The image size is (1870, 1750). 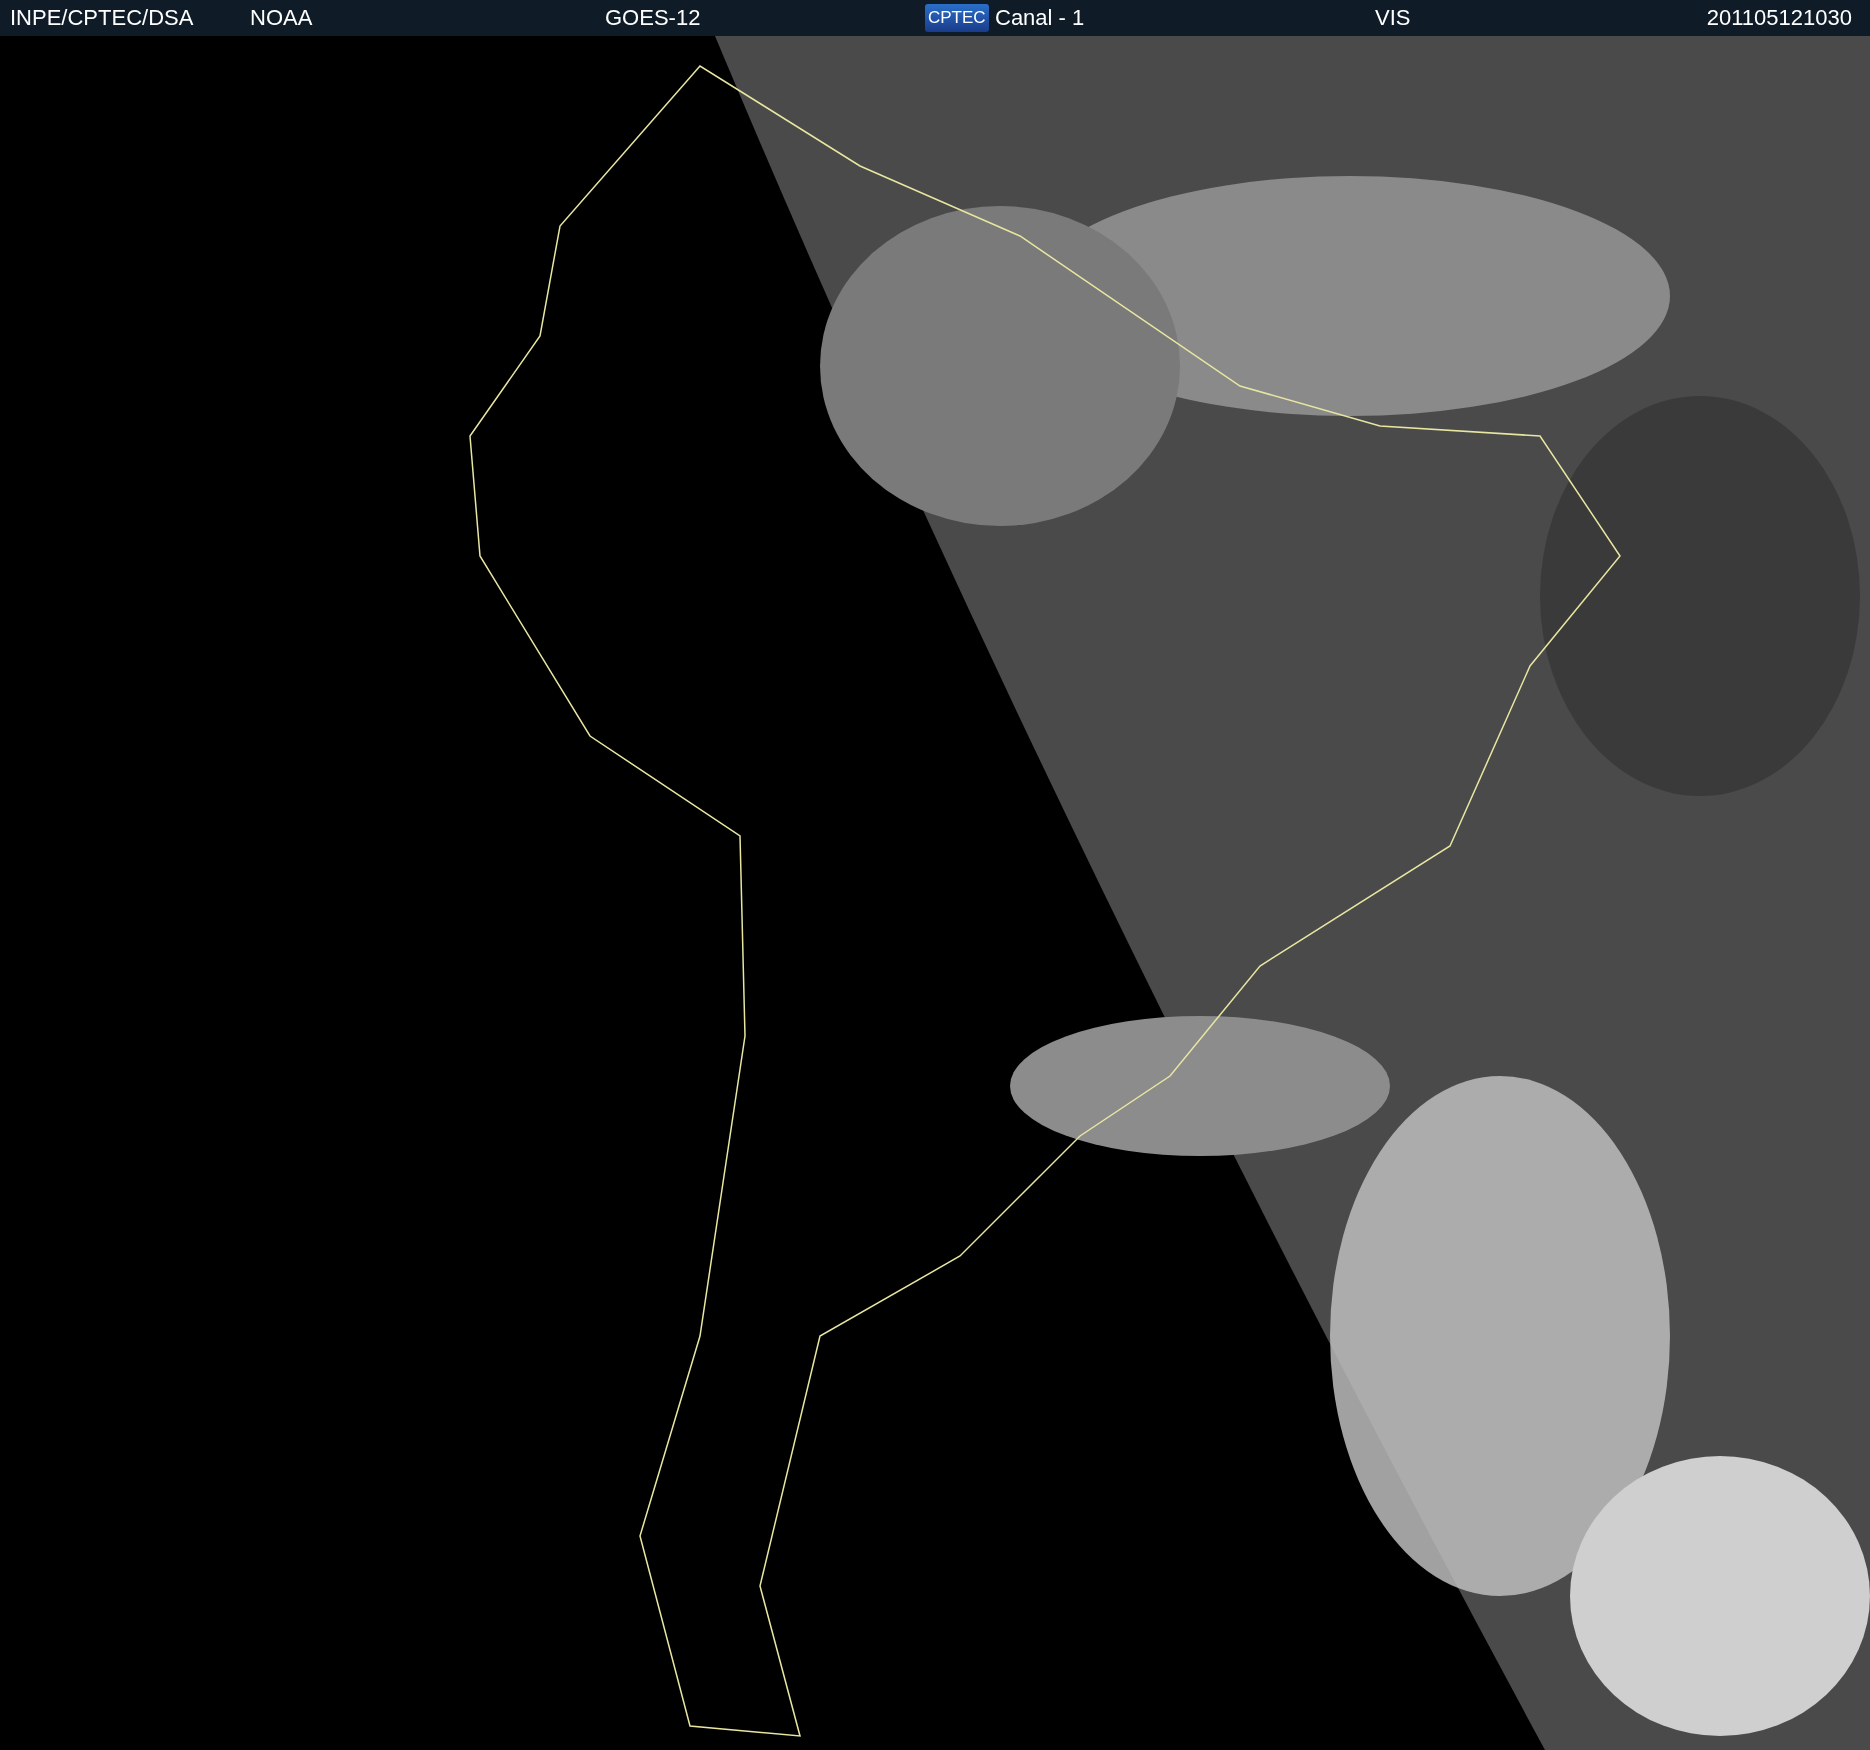 What do you see at coordinates (102, 18) in the screenshot?
I see `header-label: INPE/CPTEC/DSA` at bounding box center [102, 18].